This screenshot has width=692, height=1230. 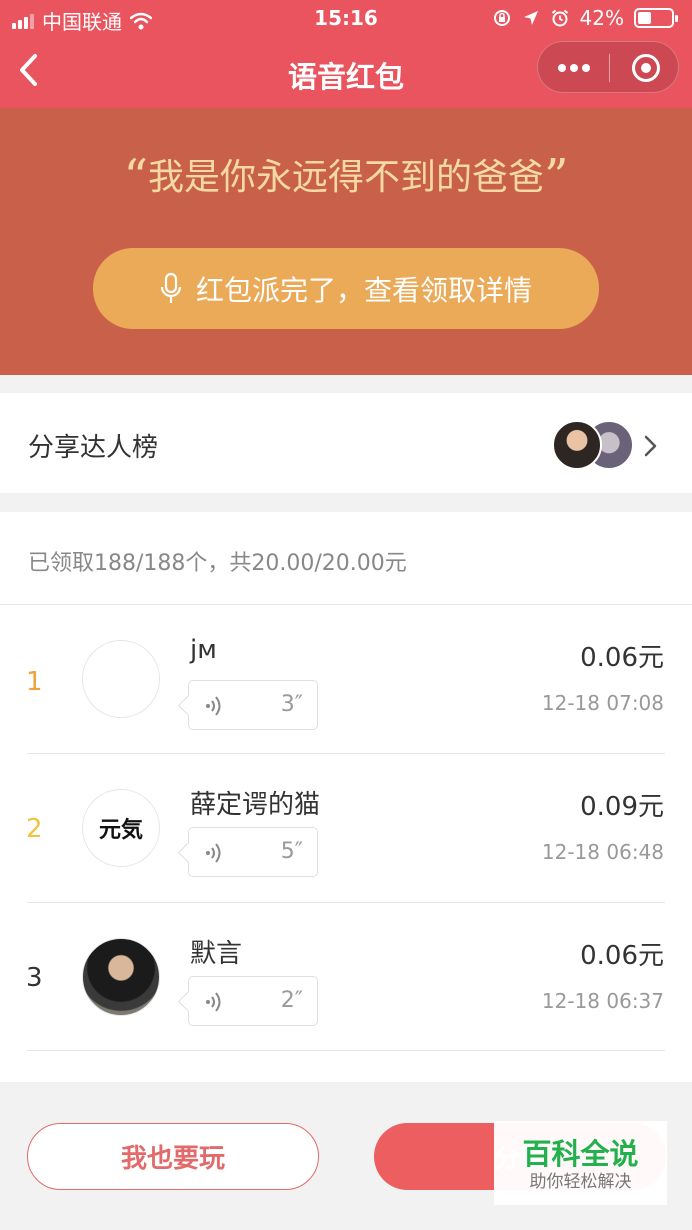 I want to click on microphone-icon, so click(x=171, y=287).